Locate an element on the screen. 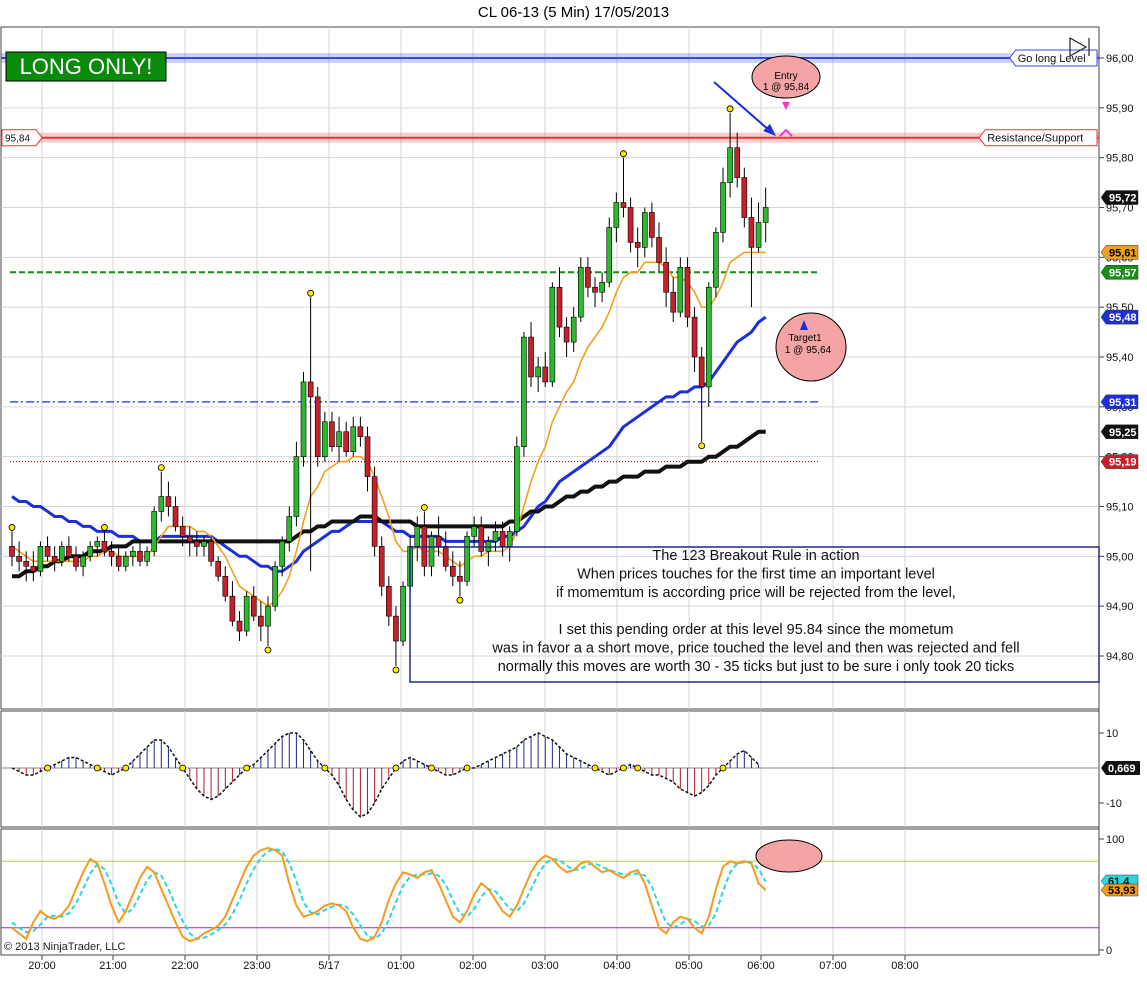 This screenshot has width=1147, height=998. y-tick-label: 95,00 is located at coordinates (1120, 557).